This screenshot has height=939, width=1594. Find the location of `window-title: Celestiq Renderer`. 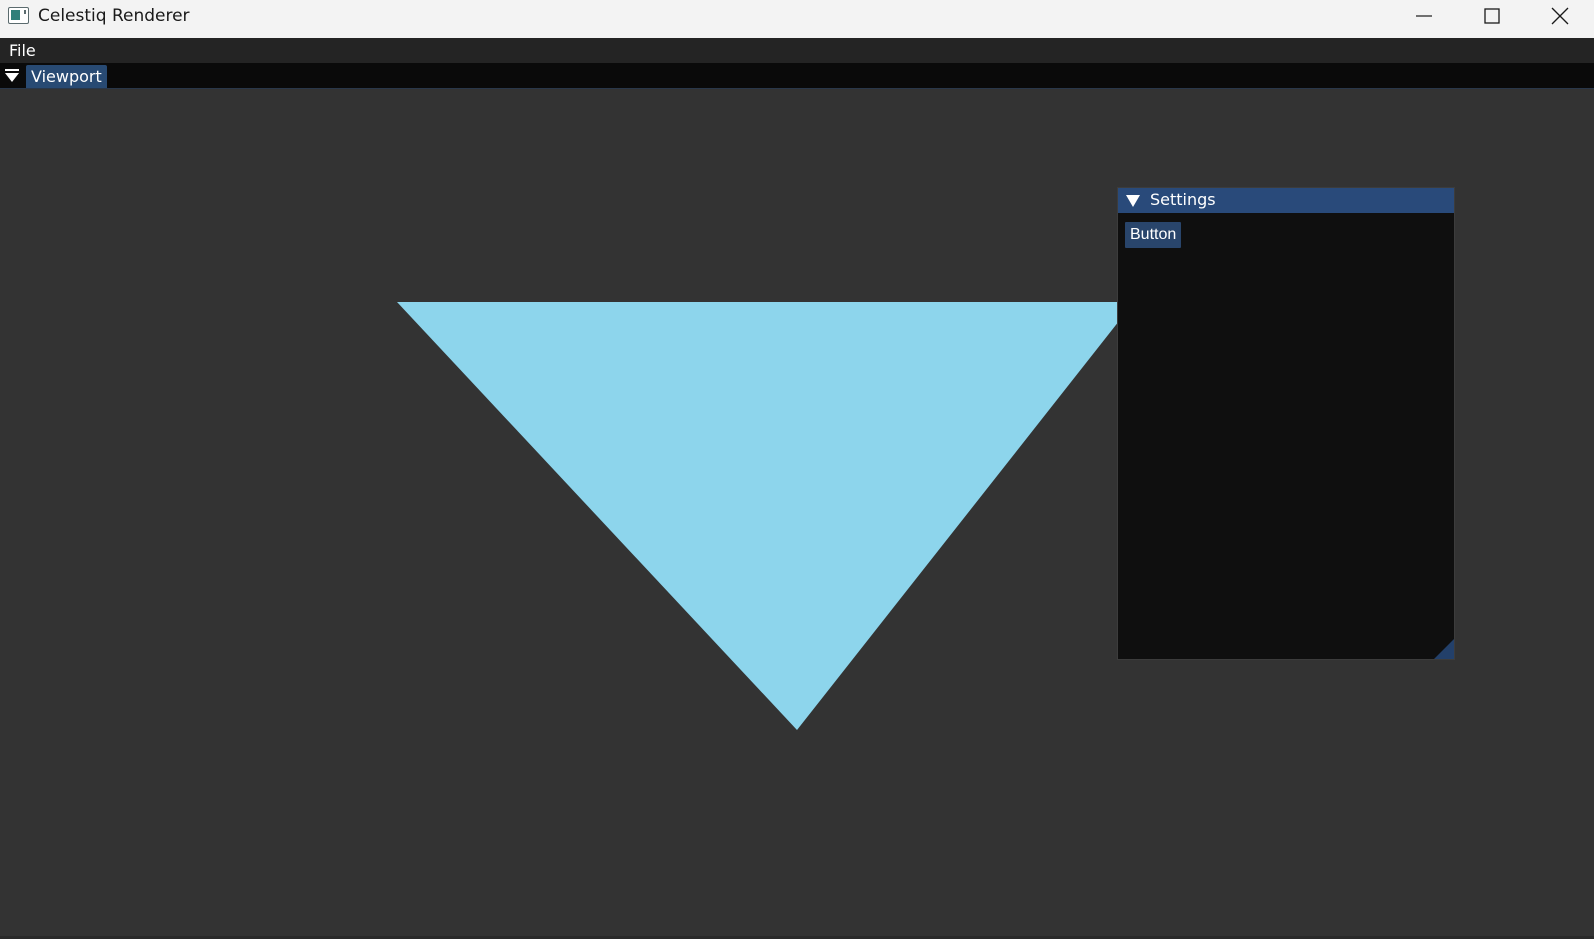

window-title: Celestiq Renderer is located at coordinates (114, 16).